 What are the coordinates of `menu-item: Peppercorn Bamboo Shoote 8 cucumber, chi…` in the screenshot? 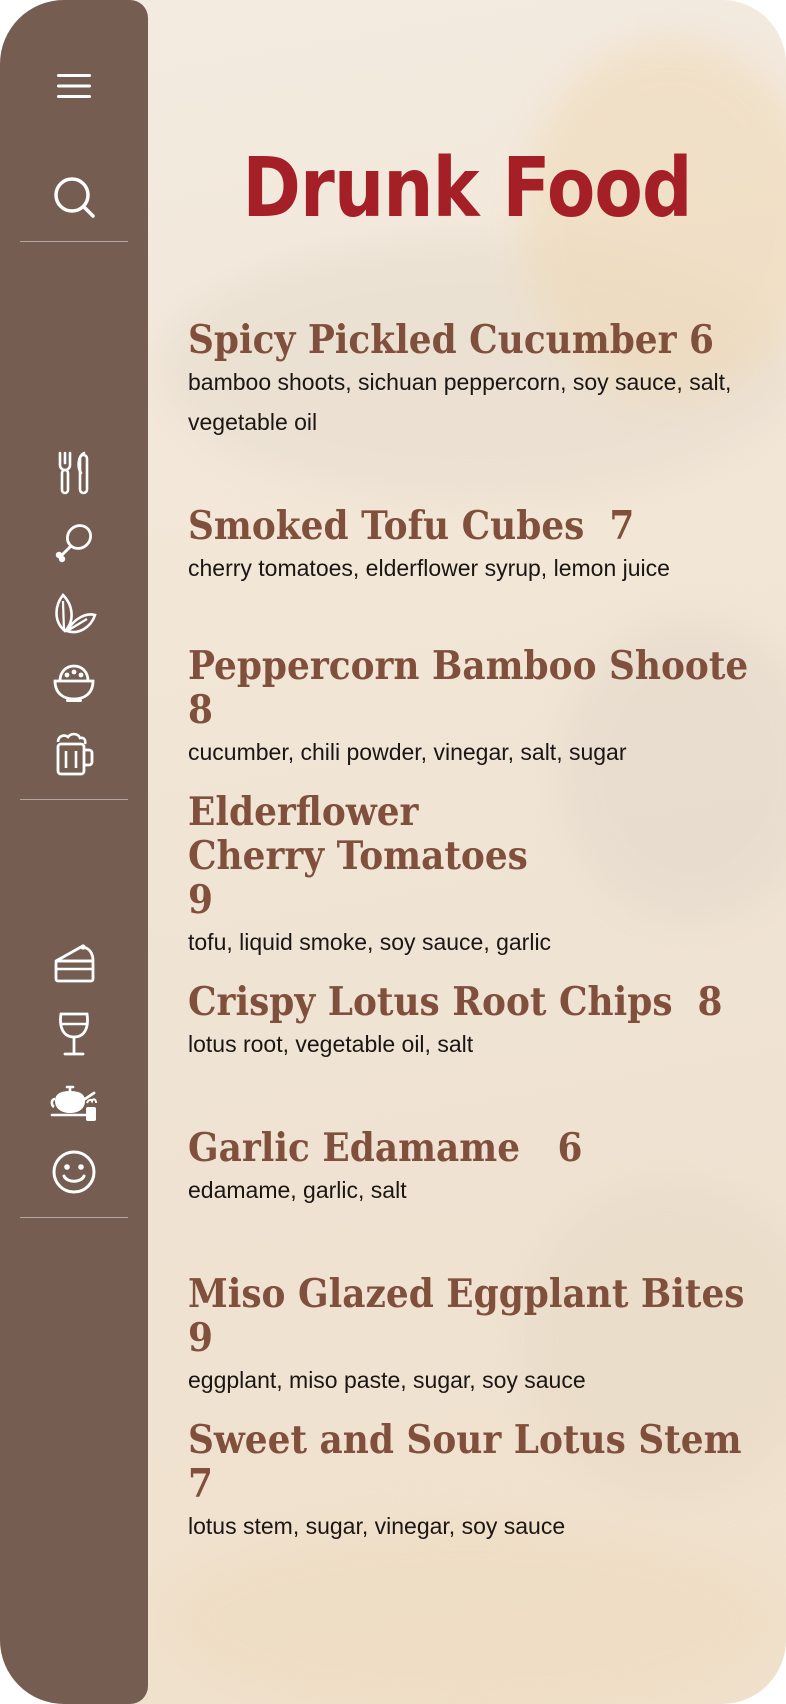 It's located at (487, 708).